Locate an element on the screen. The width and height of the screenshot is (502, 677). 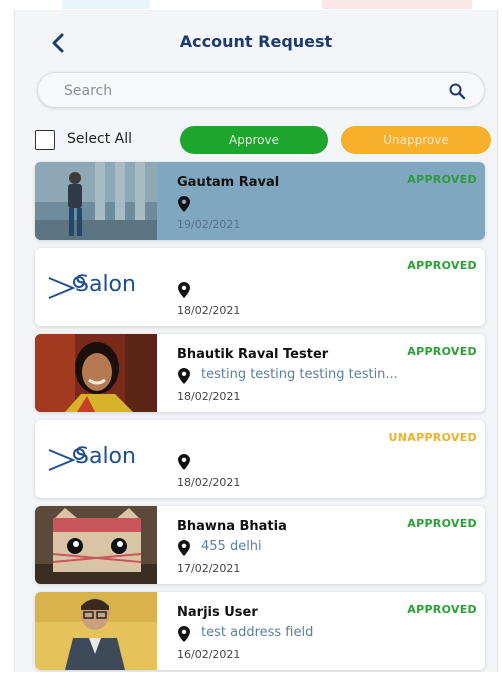
request-card: Salon APPROVED 18/02/2021 is located at coordinates (260, 287).